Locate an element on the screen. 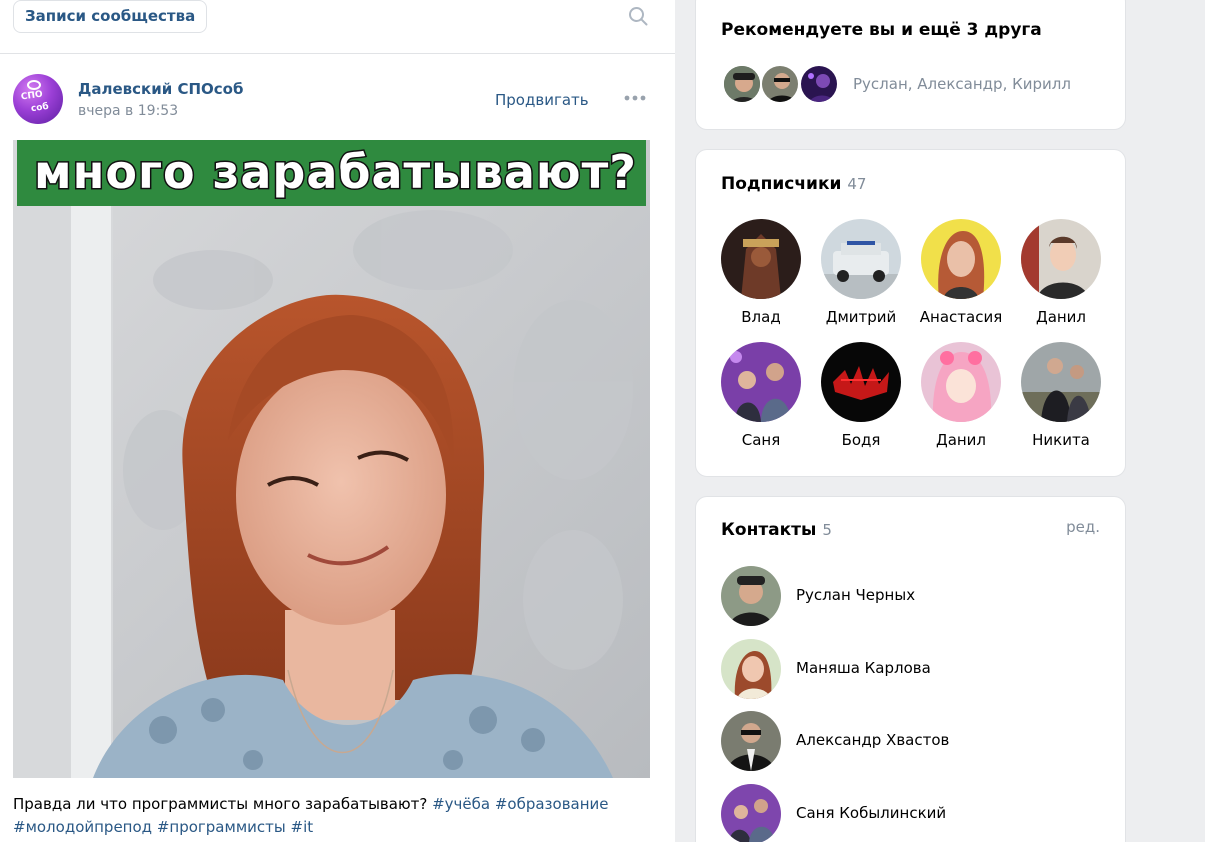 The width and height of the screenshot is (1205, 842). subscriber-item: Дмитрий is located at coordinates (861, 272).